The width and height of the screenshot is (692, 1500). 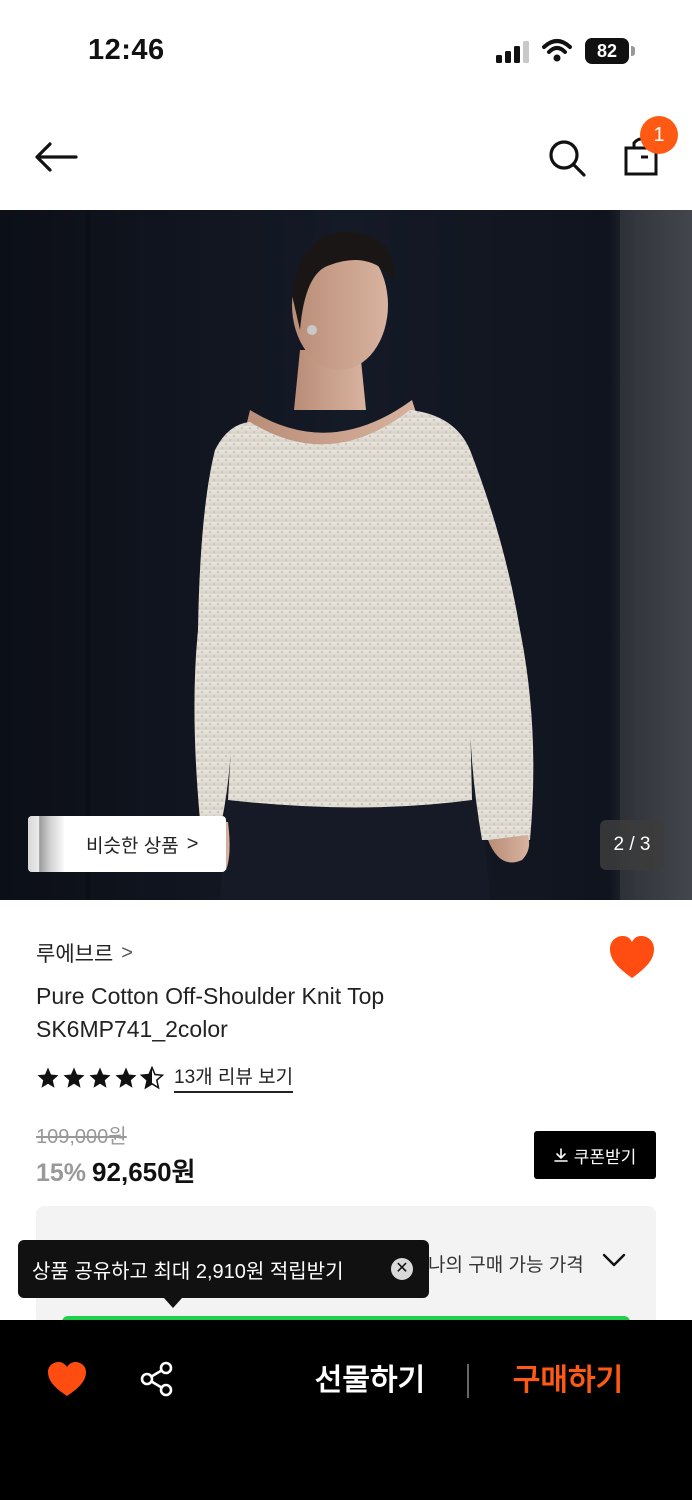 I want to click on price-row: 15% 92,650원, so click(x=116, y=1170).